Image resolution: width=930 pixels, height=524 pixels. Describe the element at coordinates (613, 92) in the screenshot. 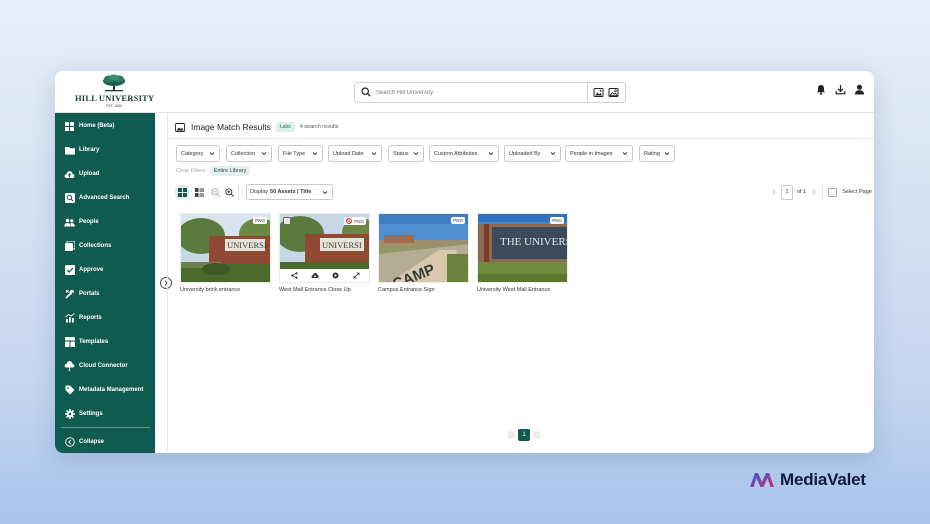

I see `image-match-icon` at that location.